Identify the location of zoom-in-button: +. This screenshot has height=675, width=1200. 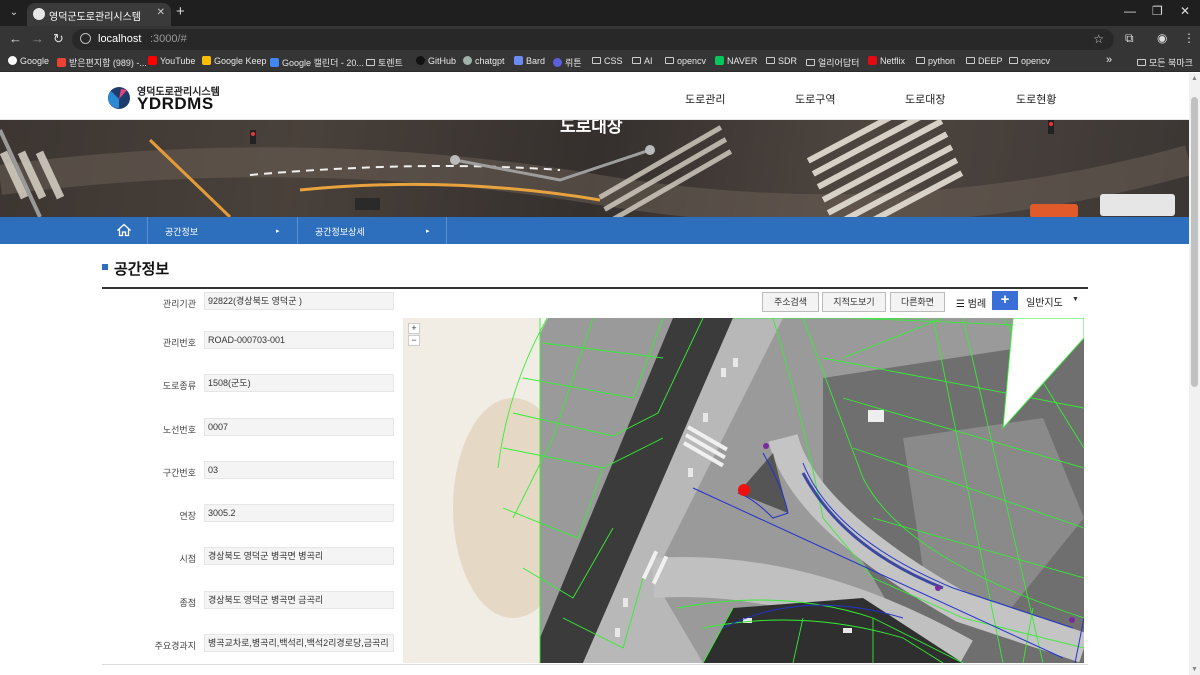
(414, 328).